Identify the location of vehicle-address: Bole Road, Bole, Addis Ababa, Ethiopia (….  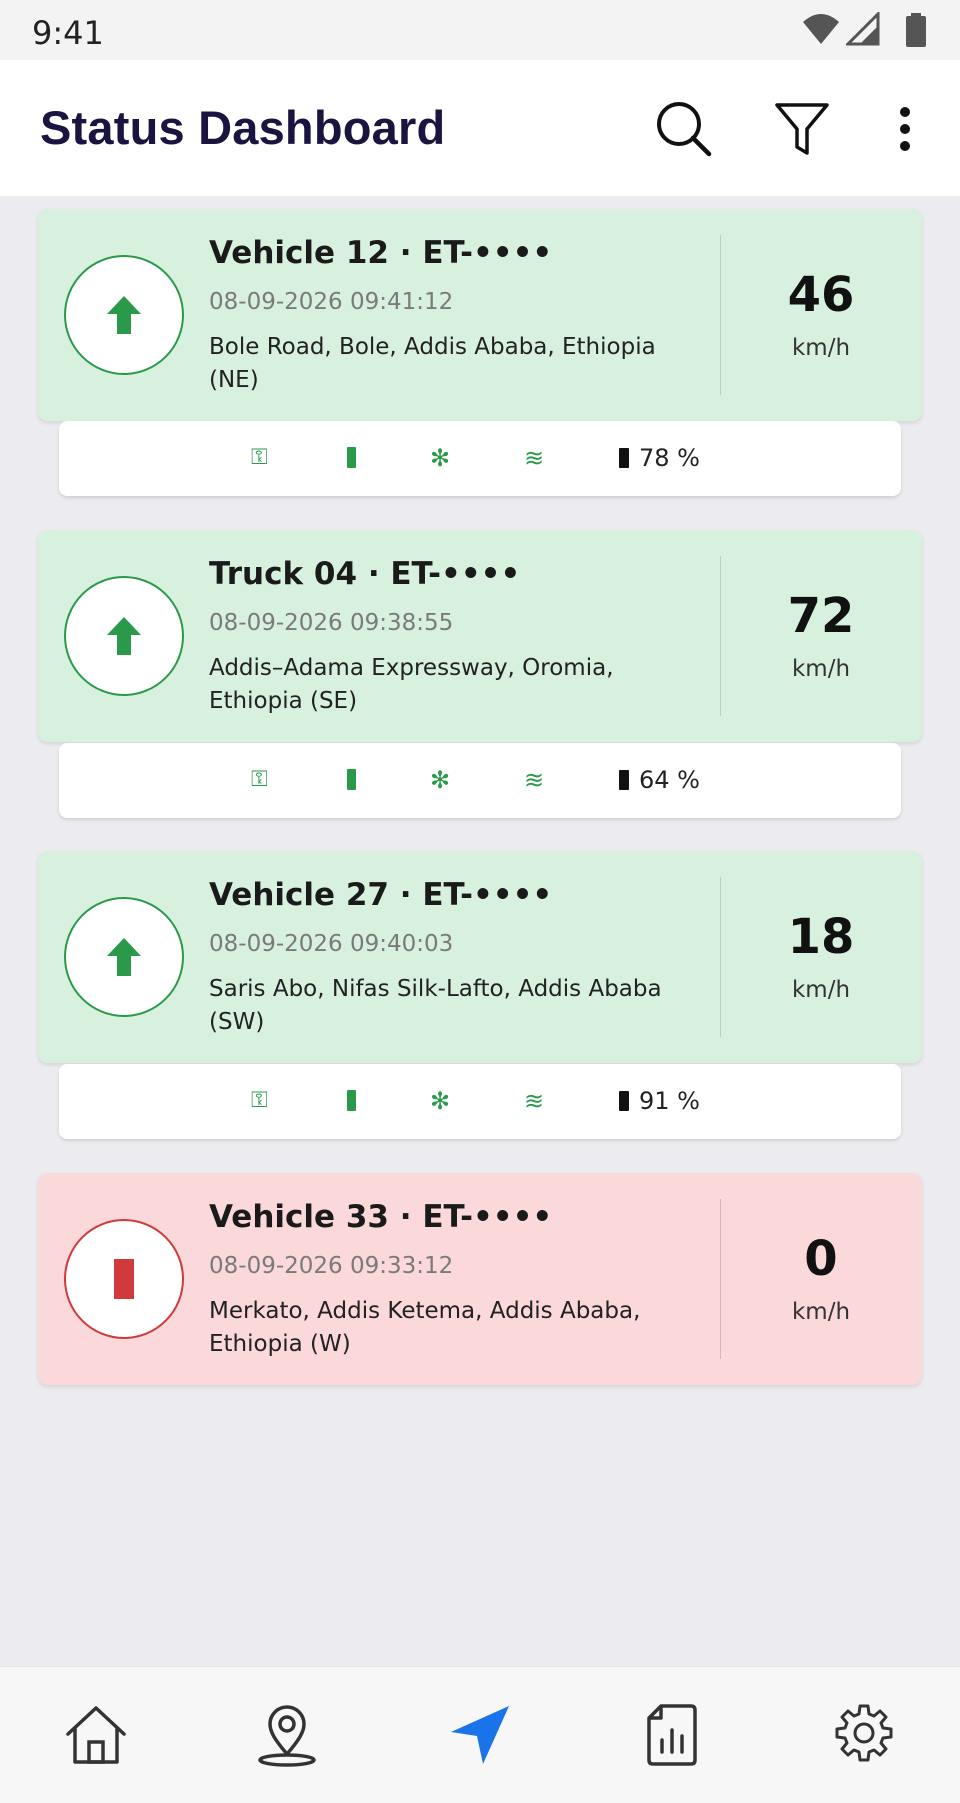
(432, 363).